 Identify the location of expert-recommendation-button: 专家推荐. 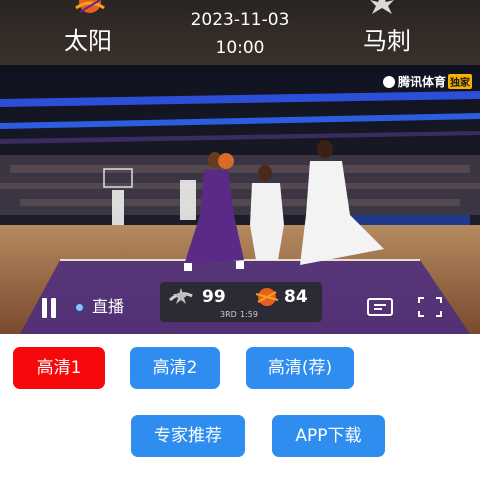
(188, 436).